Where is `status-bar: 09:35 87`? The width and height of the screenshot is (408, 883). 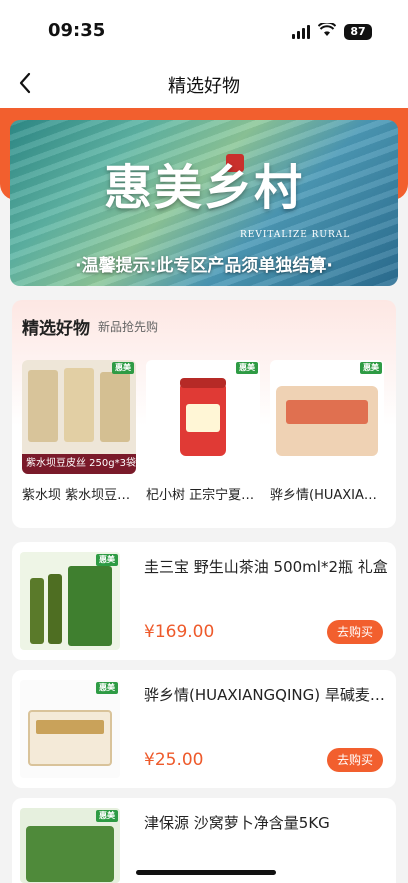 status-bar: 09:35 87 is located at coordinates (204, 29).